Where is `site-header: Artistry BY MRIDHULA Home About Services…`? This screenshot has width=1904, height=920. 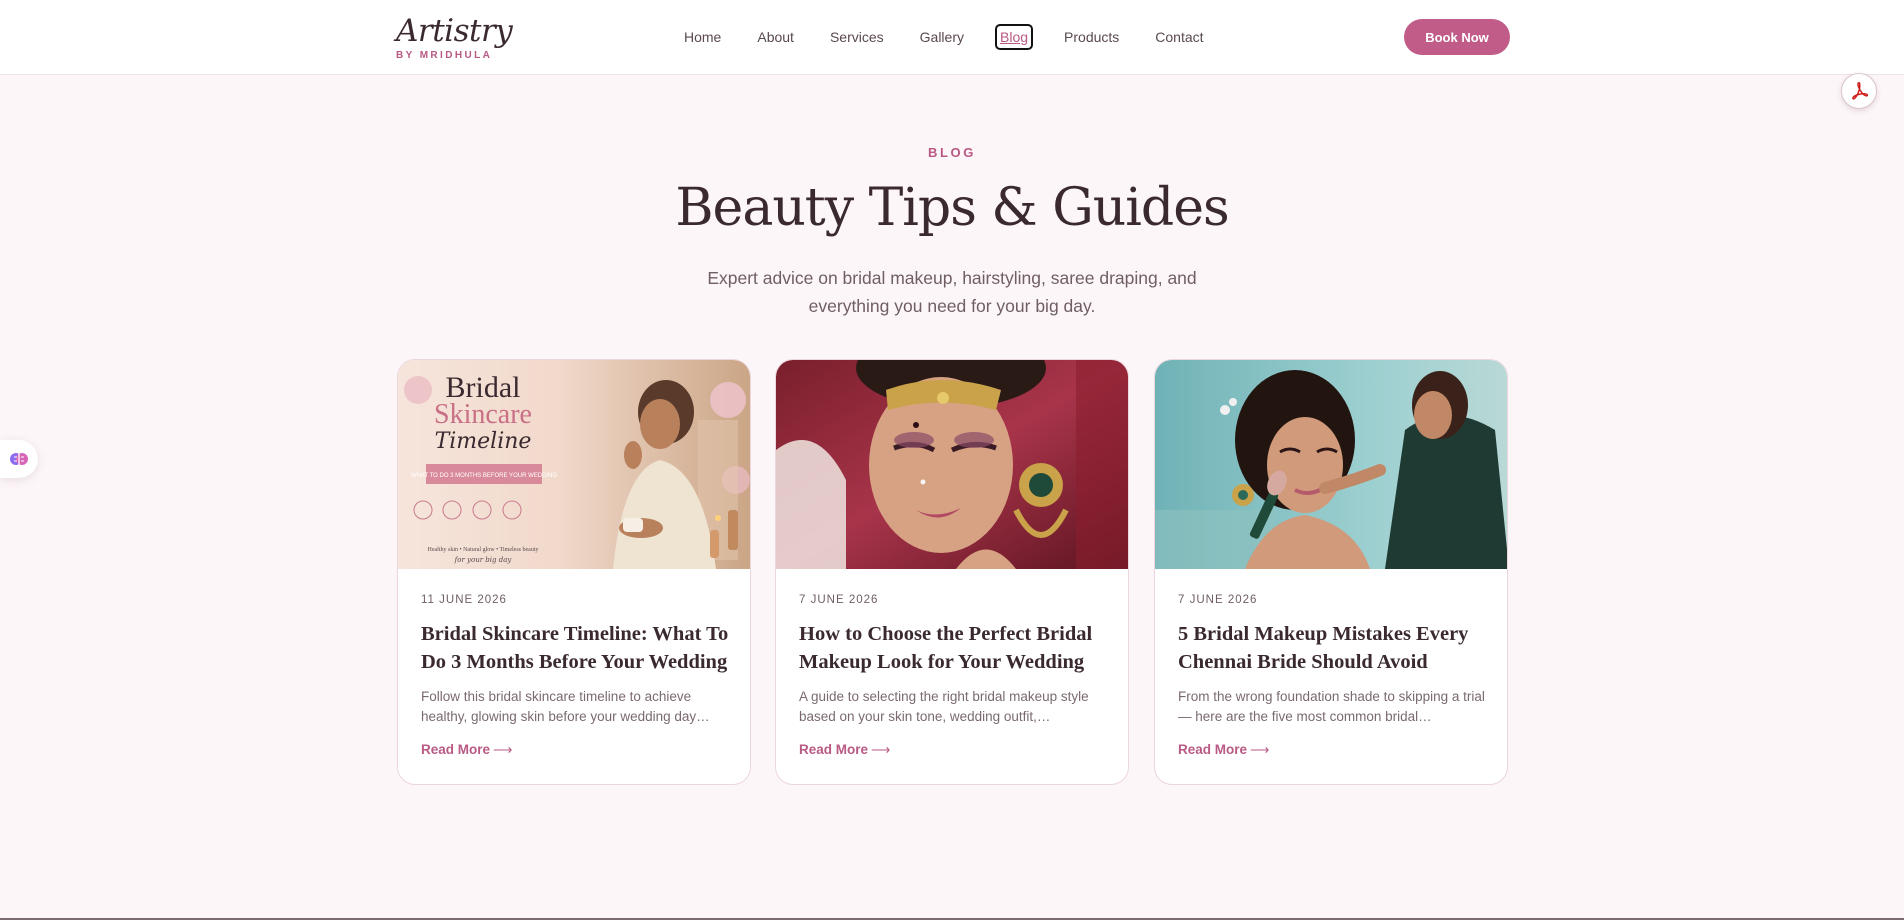 site-header: Artistry BY MRIDHULA Home About Services… is located at coordinates (952, 37).